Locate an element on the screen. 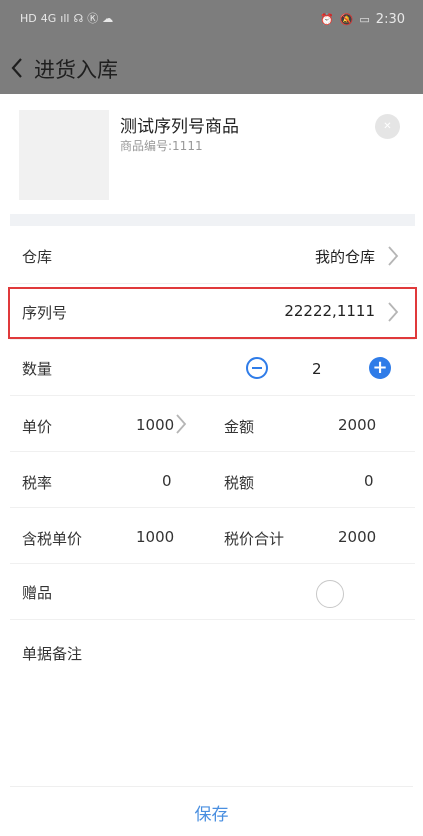 This screenshot has width=423, height=836. signal-icon: ıll is located at coordinates (65, 18).